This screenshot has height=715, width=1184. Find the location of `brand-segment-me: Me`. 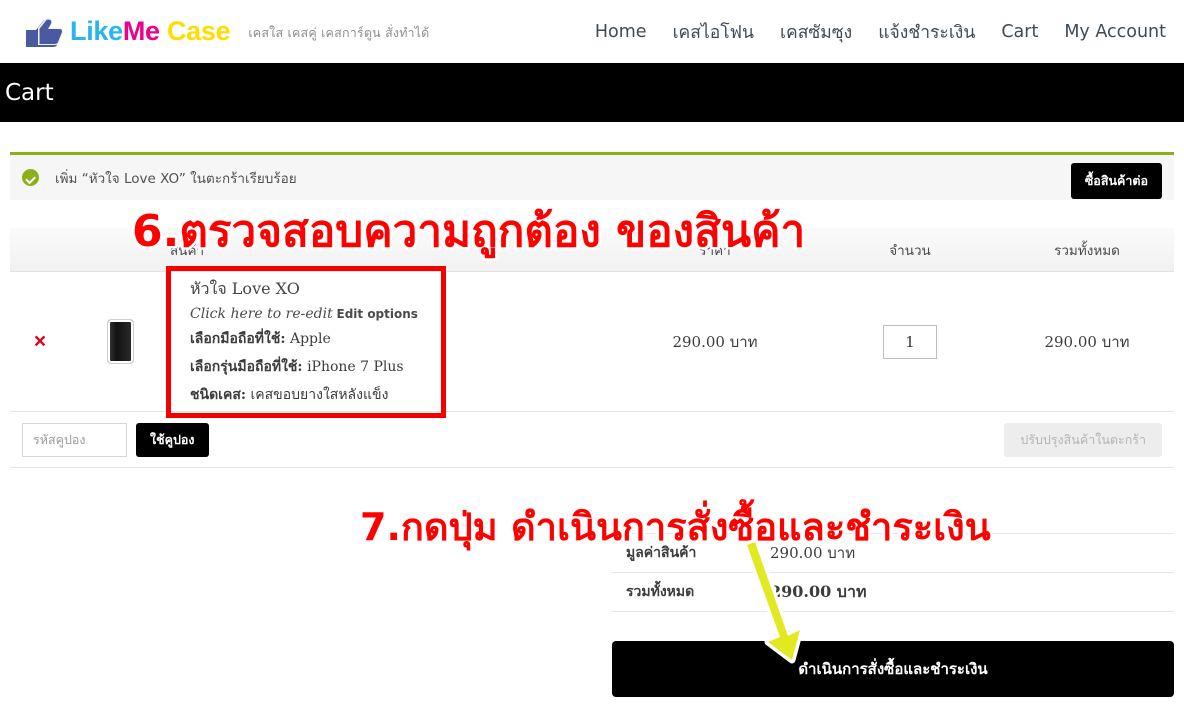

brand-segment-me: Me is located at coordinates (141, 31).